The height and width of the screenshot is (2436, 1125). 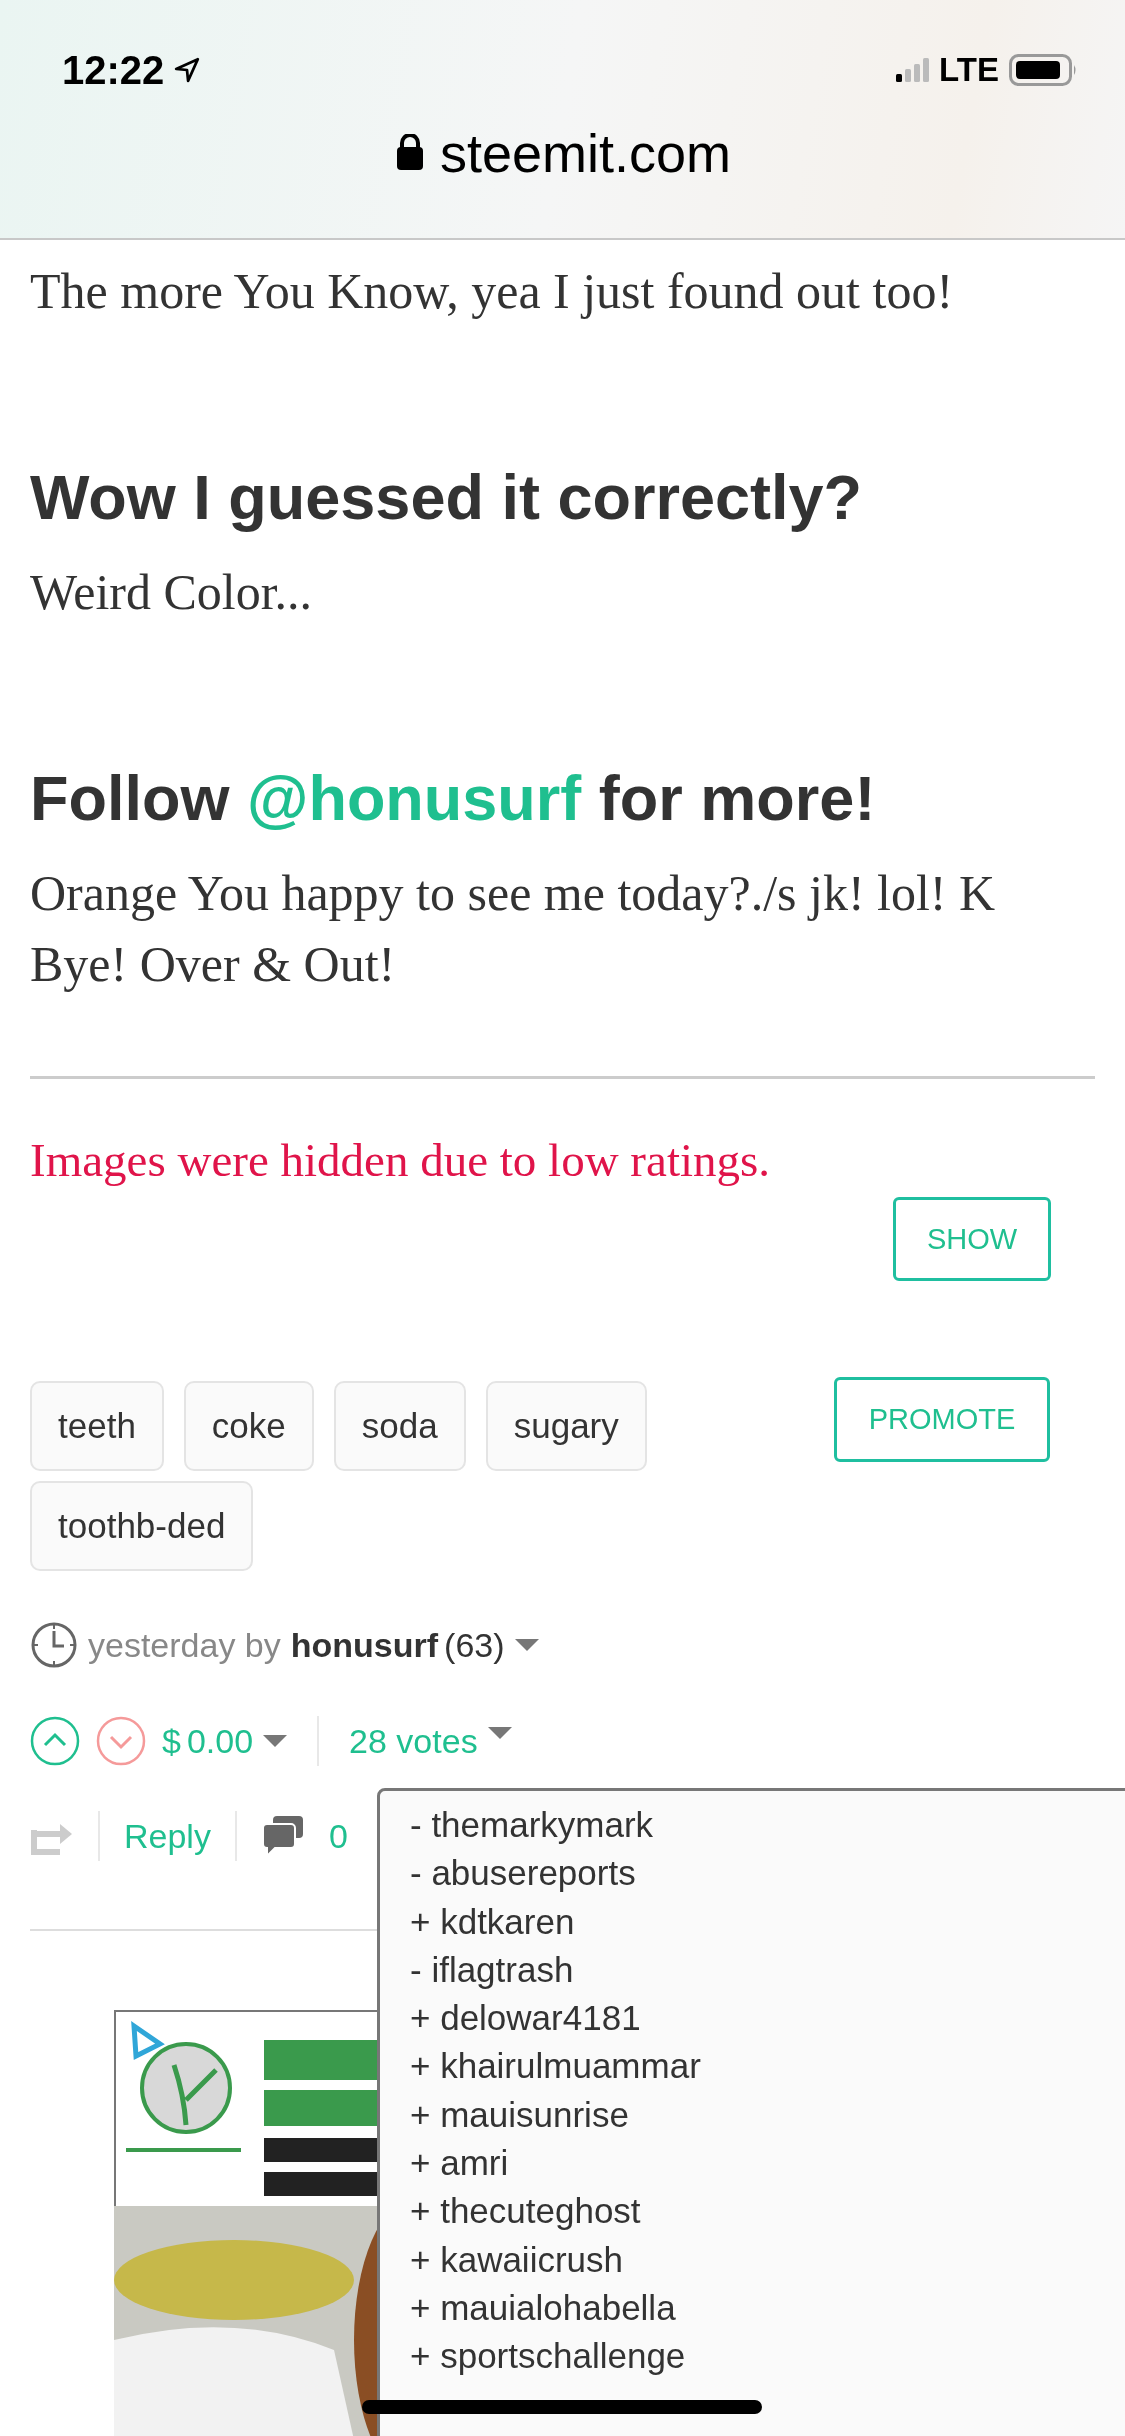 I want to click on voter-item: - abusereports, so click(x=767, y=1873).